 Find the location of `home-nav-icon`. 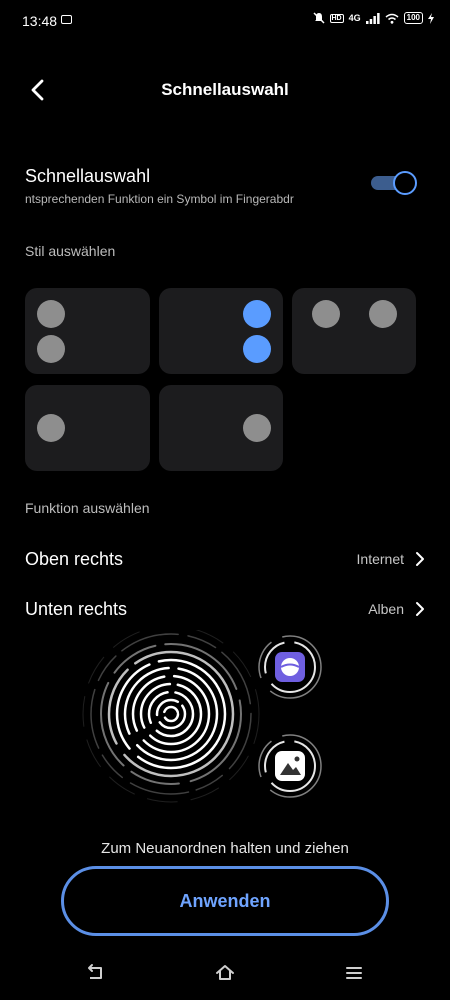

home-nav-icon is located at coordinates (225, 973).